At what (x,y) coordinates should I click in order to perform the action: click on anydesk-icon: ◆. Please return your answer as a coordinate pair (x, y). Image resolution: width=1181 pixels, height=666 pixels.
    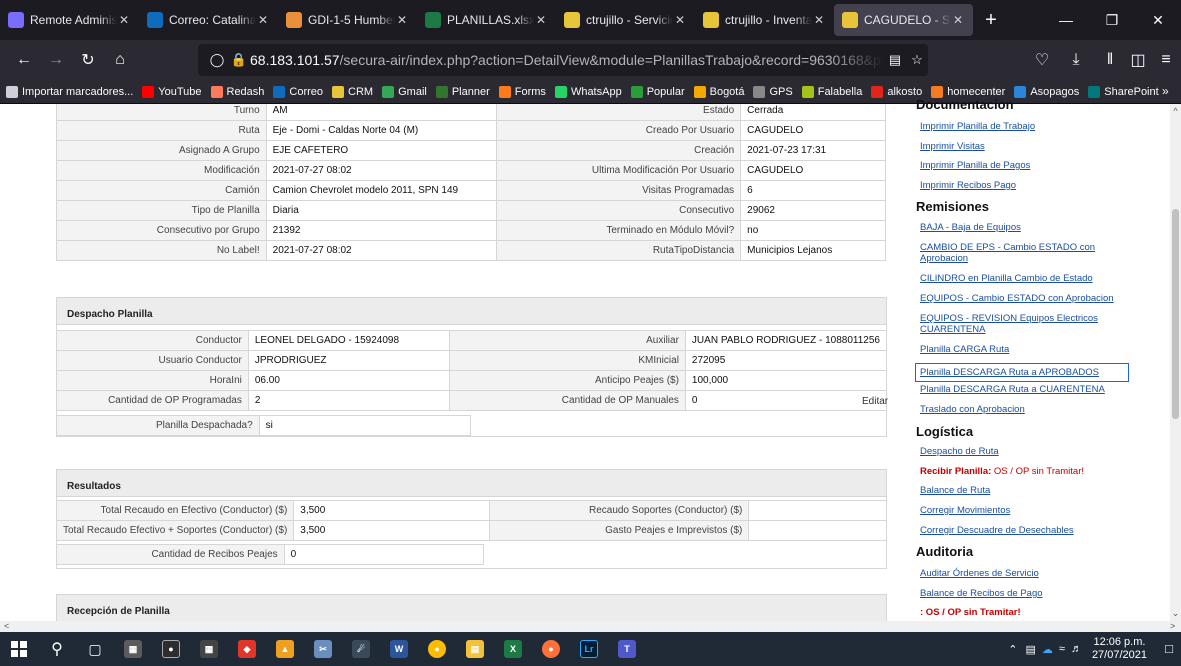
    Looking at the image, I should click on (247, 649).